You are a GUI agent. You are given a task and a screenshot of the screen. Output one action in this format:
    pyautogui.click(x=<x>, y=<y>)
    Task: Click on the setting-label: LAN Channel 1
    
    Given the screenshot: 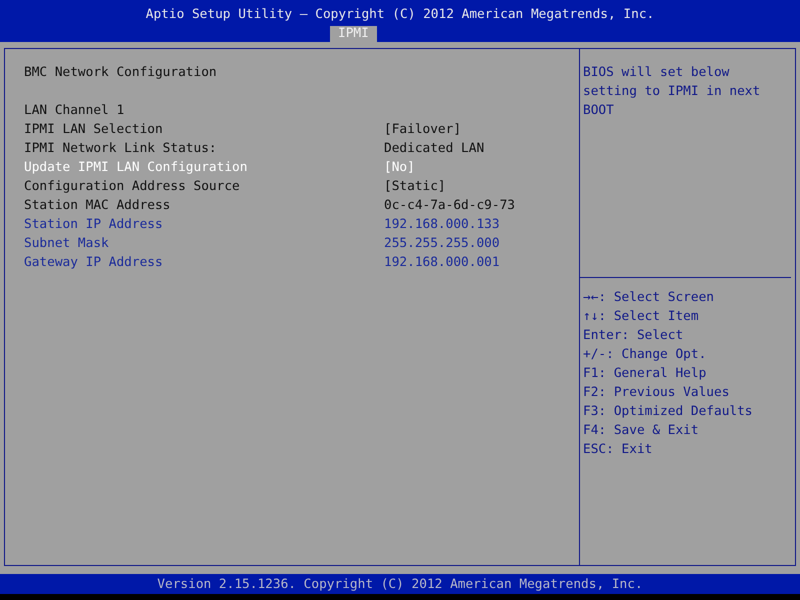 What is the action you would take?
    pyautogui.click(x=75, y=110)
    